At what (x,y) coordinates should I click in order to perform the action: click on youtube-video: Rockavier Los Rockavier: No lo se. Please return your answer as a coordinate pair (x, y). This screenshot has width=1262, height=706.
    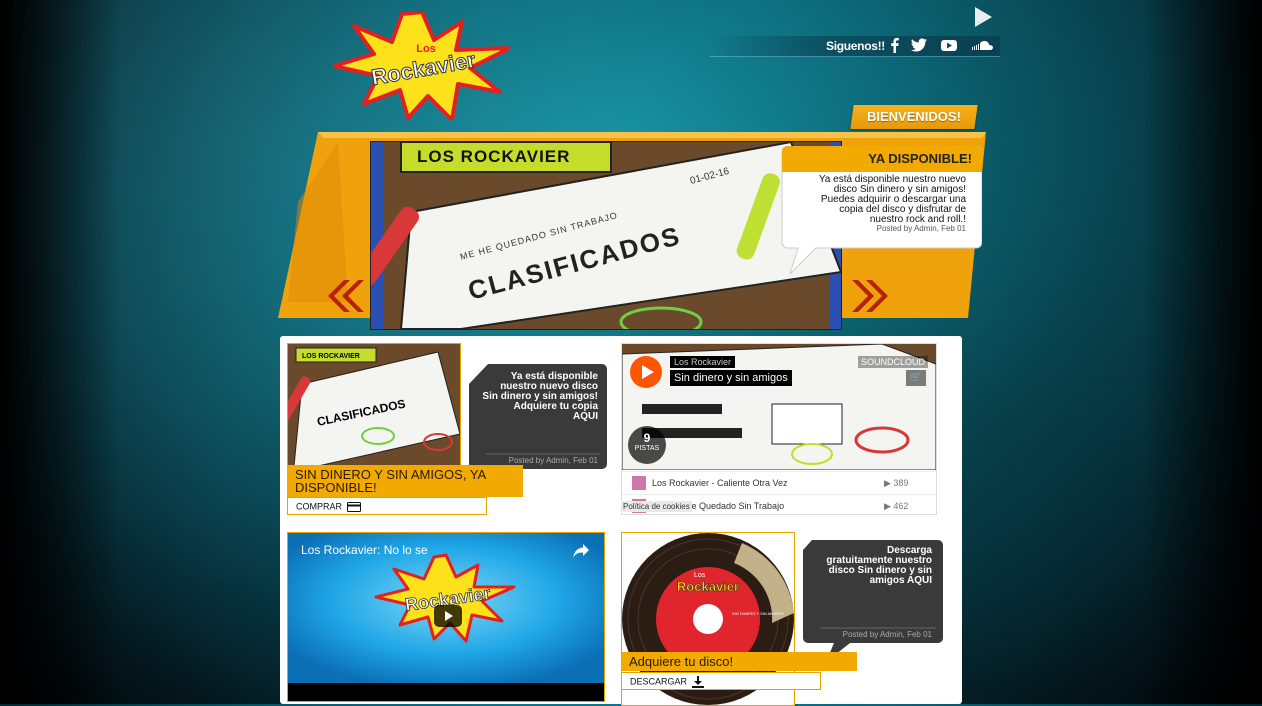
    Looking at the image, I should click on (446, 617).